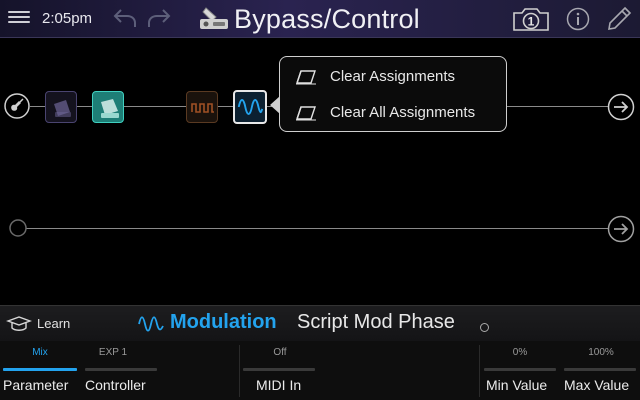 This screenshot has width=640, height=400. I want to click on param-midi-in: Off MIDI In, so click(280, 370).